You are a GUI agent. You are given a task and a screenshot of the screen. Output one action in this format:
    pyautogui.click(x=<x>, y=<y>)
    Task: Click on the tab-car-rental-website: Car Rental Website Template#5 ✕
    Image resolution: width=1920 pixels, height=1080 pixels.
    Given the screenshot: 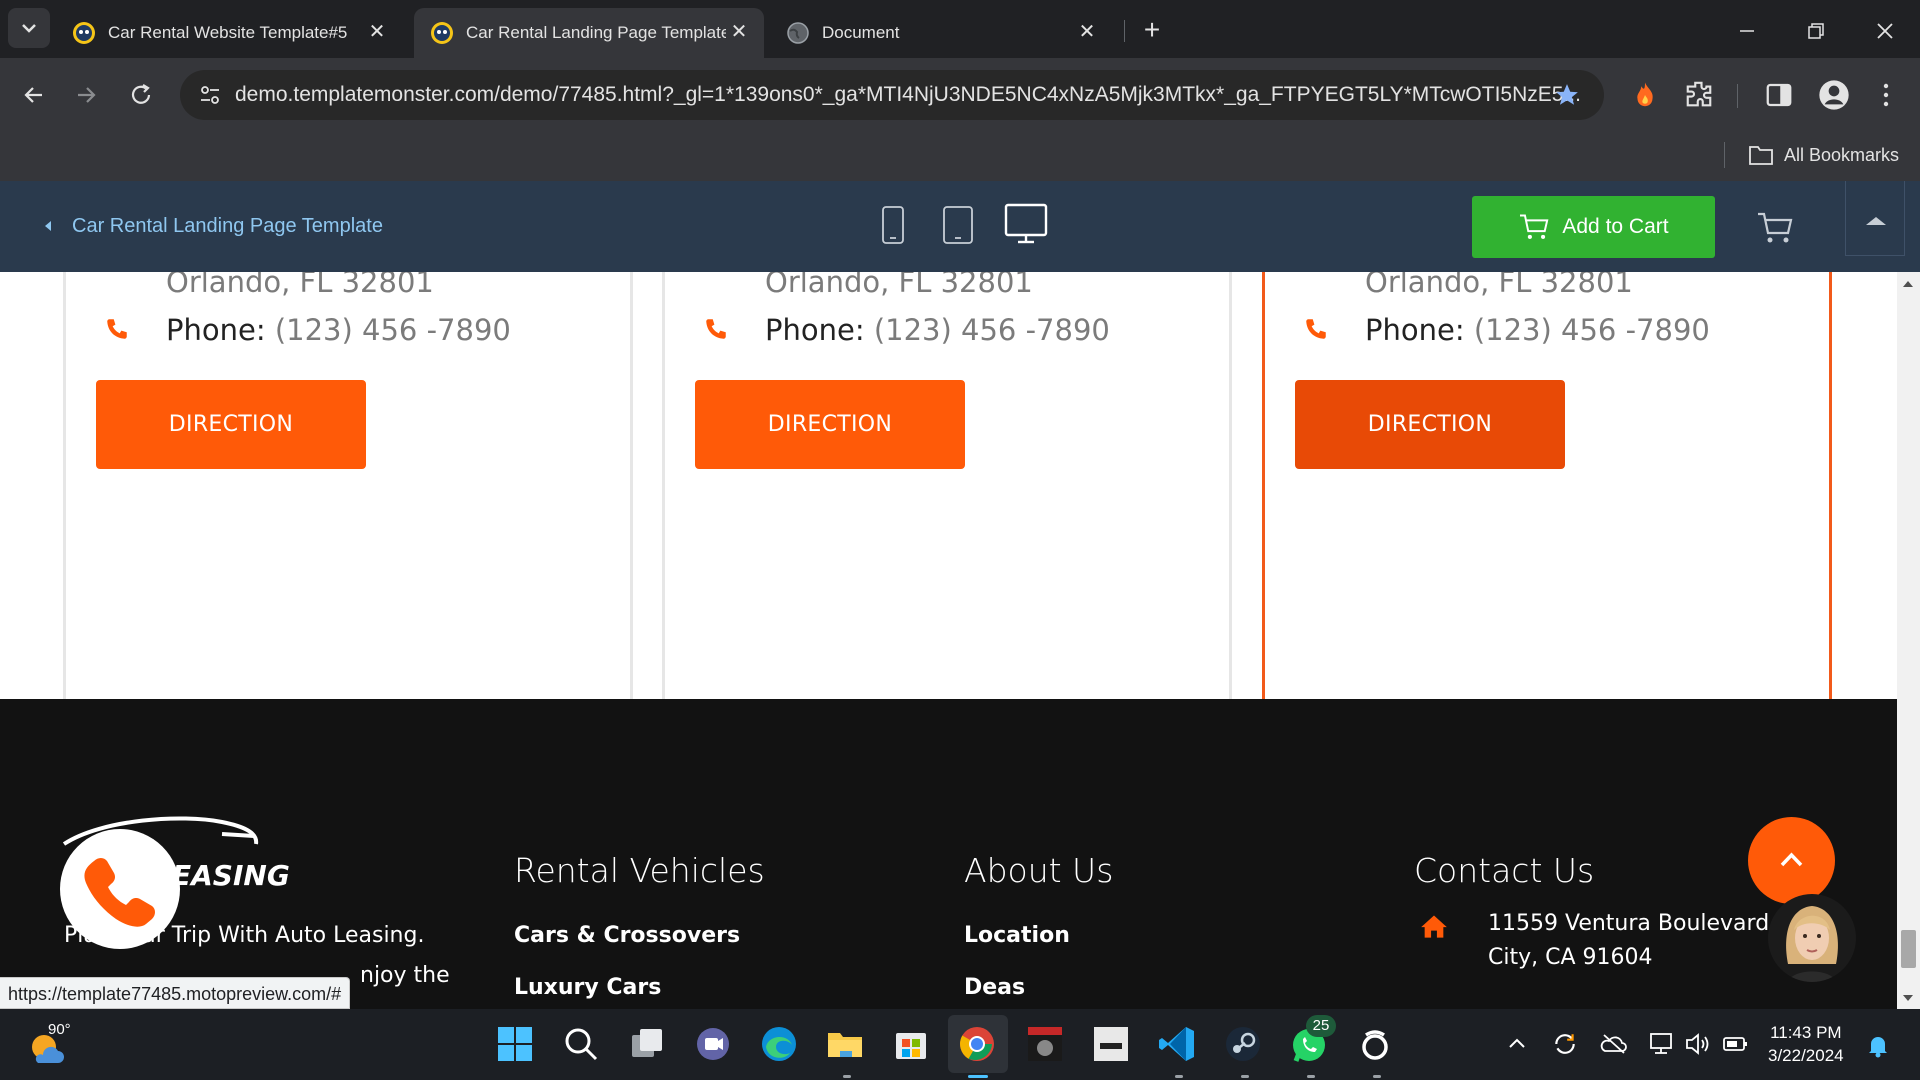 What is the action you would take?
    pyautogui.click(x=230, y=33)
    